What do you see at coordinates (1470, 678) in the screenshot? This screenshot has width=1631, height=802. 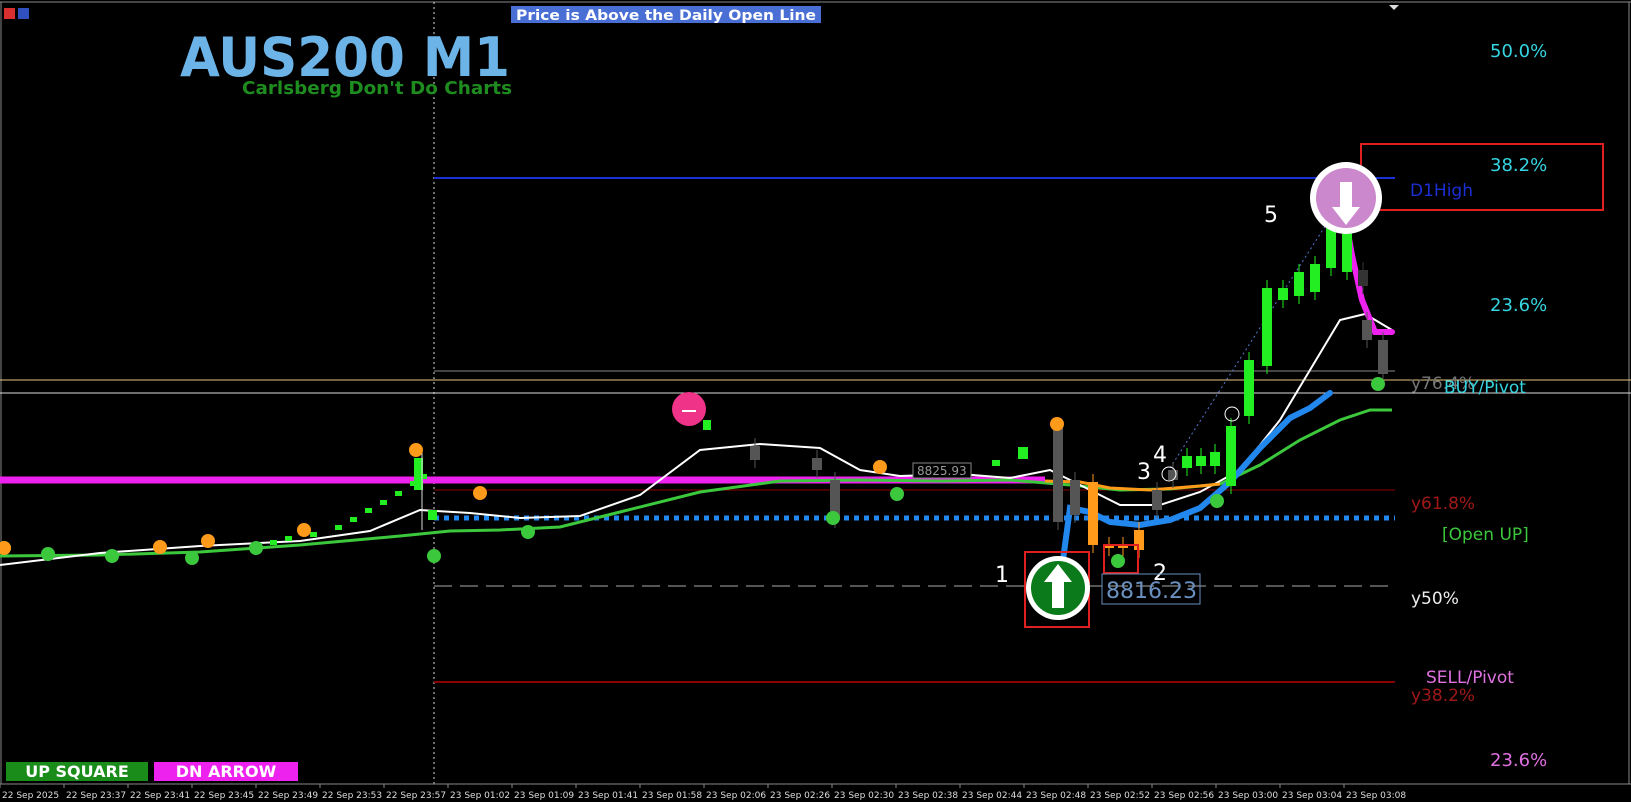 I see `sell-pivot-label: SELL/Pivot` at bounding box center [1470, 678].